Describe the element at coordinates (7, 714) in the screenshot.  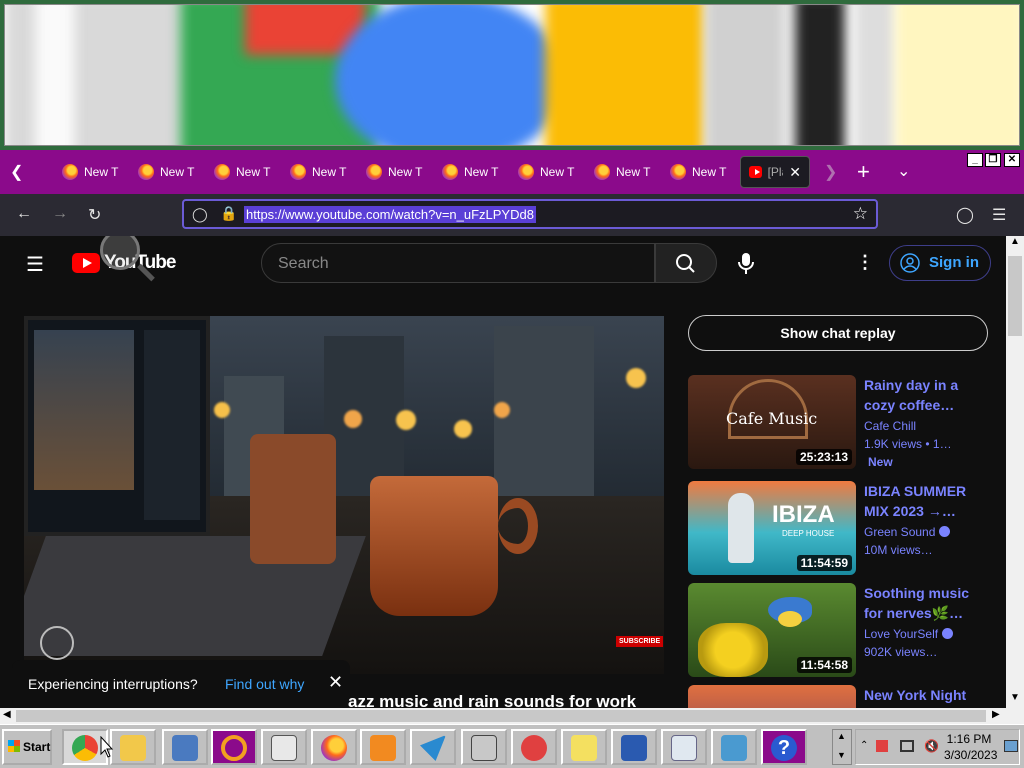
I see `scroll-left-arrow-icon: ◀` at that location.